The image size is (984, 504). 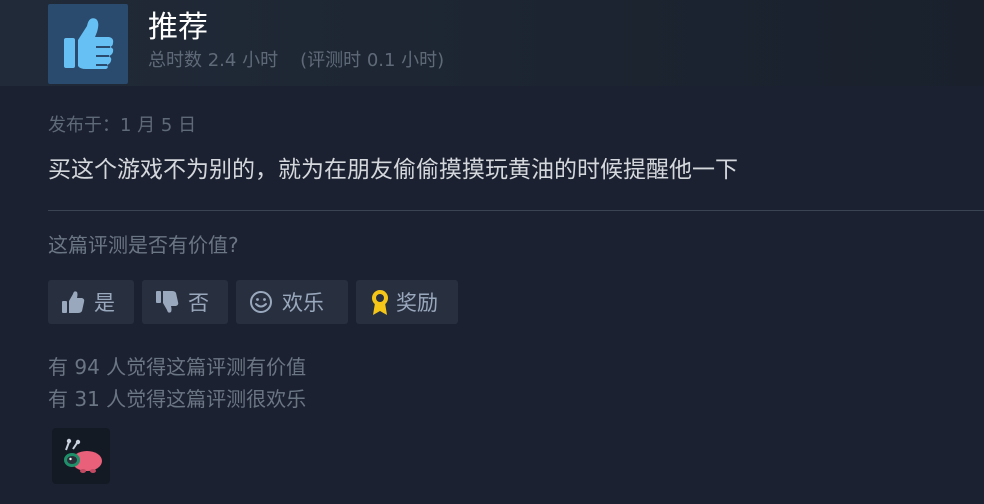 What do you see at coordinates (91, 302) in the screenshot?
I see `vote-yes-button: 是` at bounding box center [91, 302].